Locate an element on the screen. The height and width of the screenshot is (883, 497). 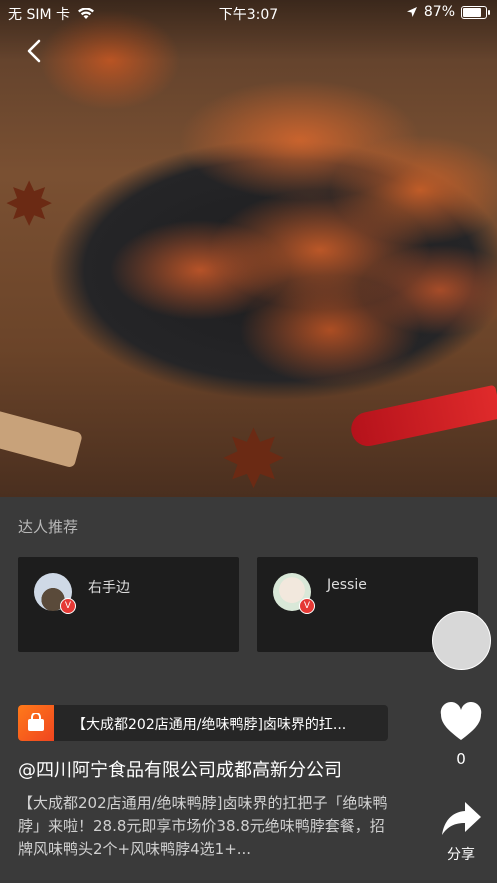
company-name: @四川阿宁食品有限公司成都高新分公司 is located at coordinates (180, 769).